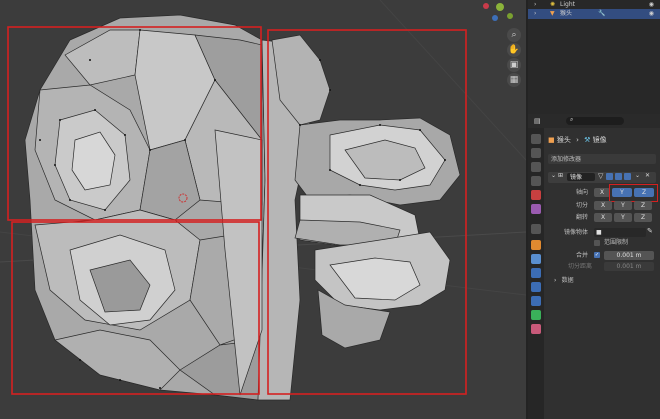 The image size is (660, 419). What do you see at coordinates (564, 280) in the screenshot?
I see `data-subpanel-header: › 数据` at bounding box center [564, 280].